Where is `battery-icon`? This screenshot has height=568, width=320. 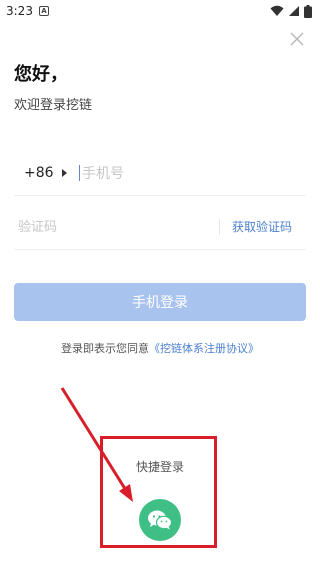 battery-icon is located at coordinates (308, 11).